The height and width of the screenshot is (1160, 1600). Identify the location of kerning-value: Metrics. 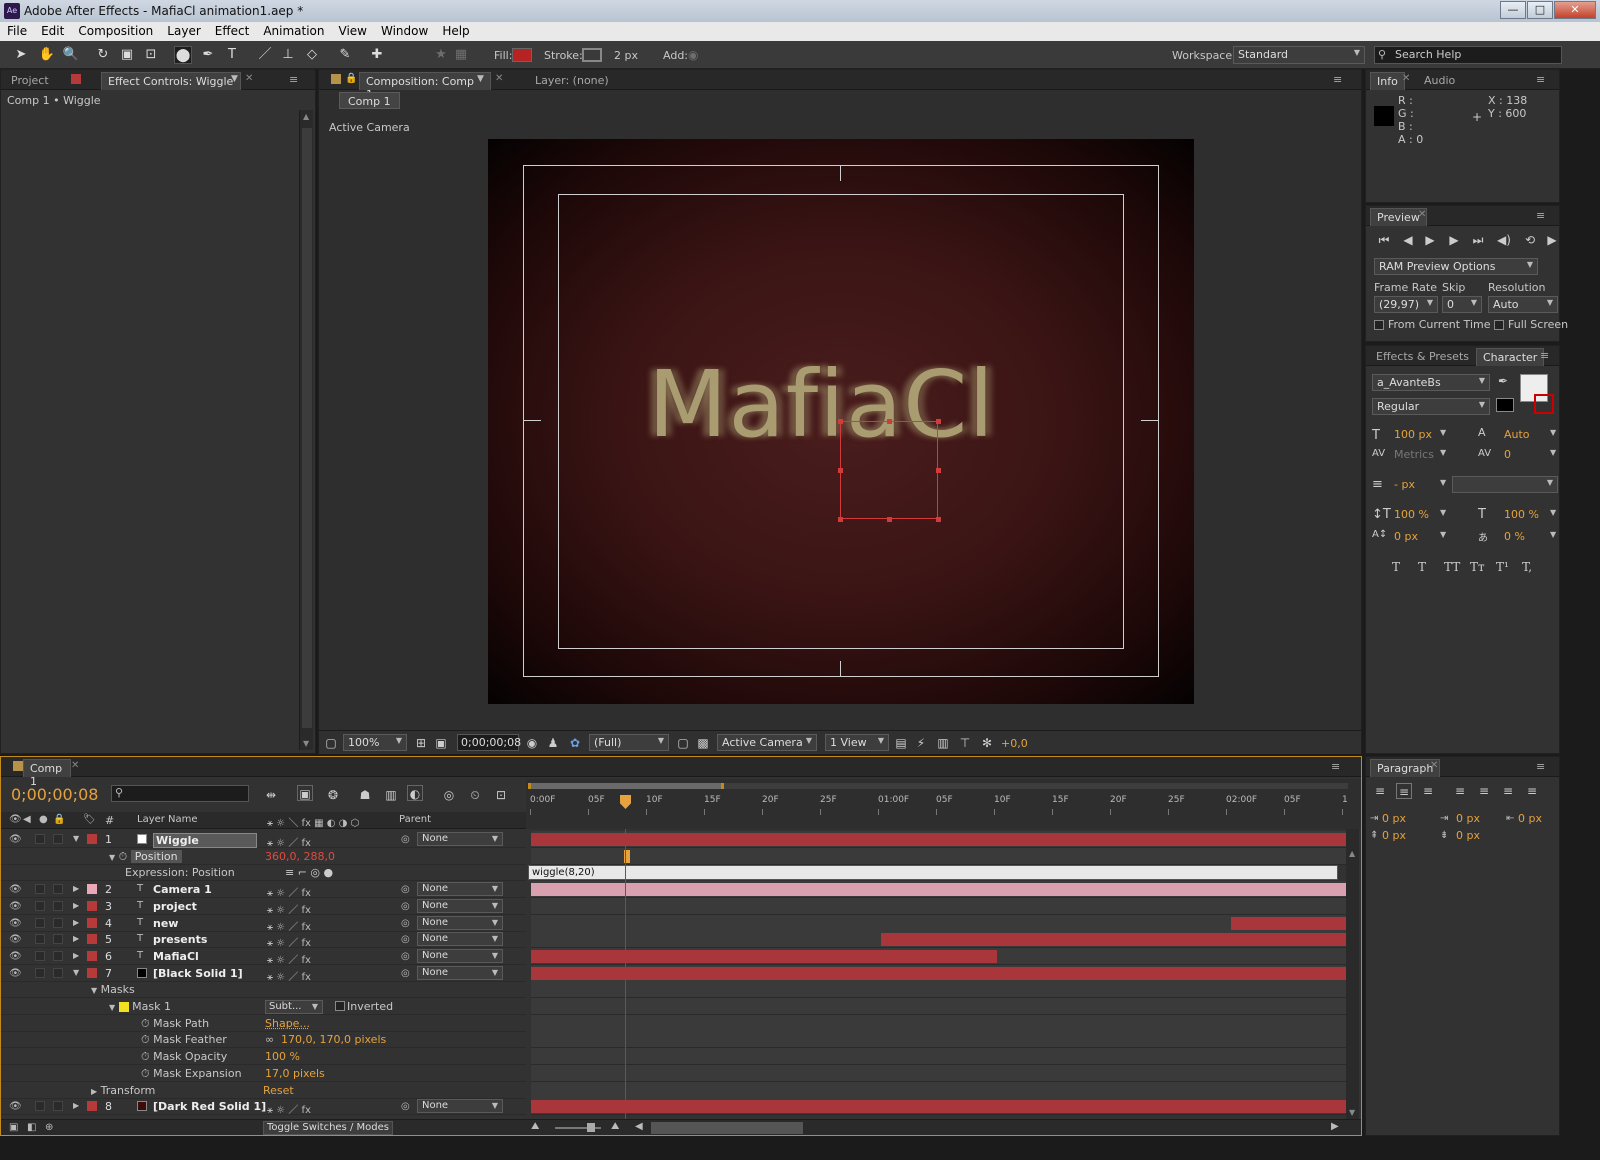
(1414, 454).